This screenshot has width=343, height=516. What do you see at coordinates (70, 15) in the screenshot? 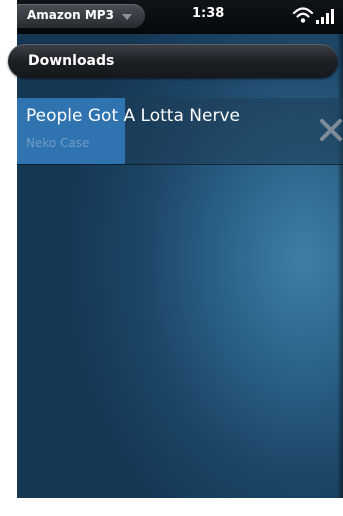
I see `app-name: Amazon MP3` at bounding box center [70, 15].